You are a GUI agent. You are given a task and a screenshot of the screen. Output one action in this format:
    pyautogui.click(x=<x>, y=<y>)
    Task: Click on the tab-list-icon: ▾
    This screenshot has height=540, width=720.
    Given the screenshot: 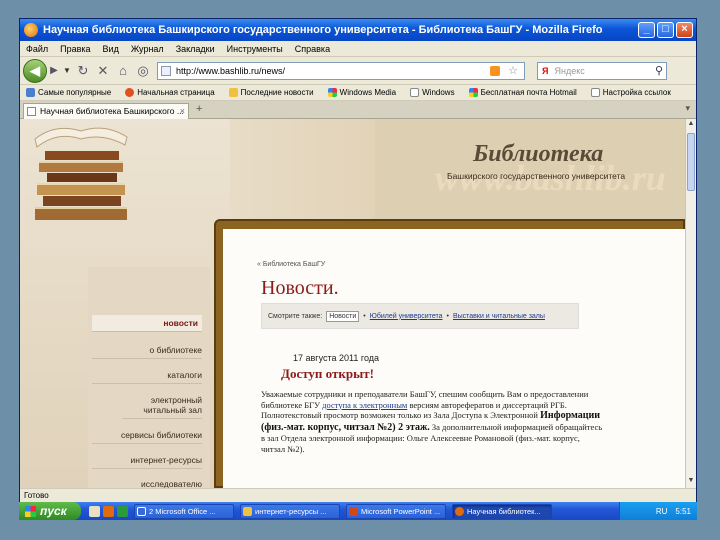 What is the action you would take?
    pyautogui.click(x=687, y=108)
    